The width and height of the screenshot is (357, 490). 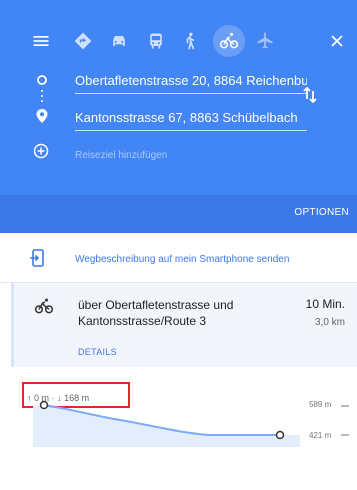 I want to click on elevation-min-label: 421 m, so click(x=320, y=435).